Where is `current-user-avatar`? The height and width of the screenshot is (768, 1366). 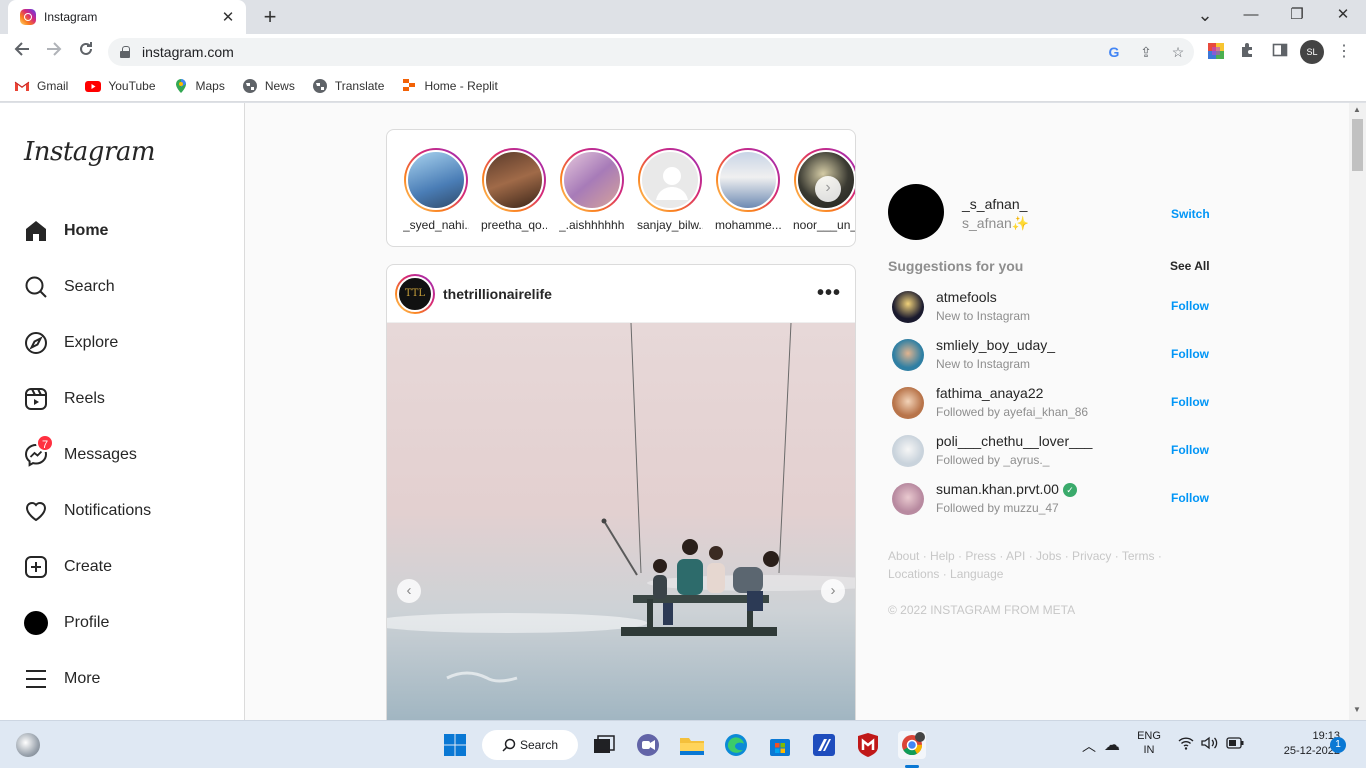
current-user-avatar is located at coordinates (916, 212).